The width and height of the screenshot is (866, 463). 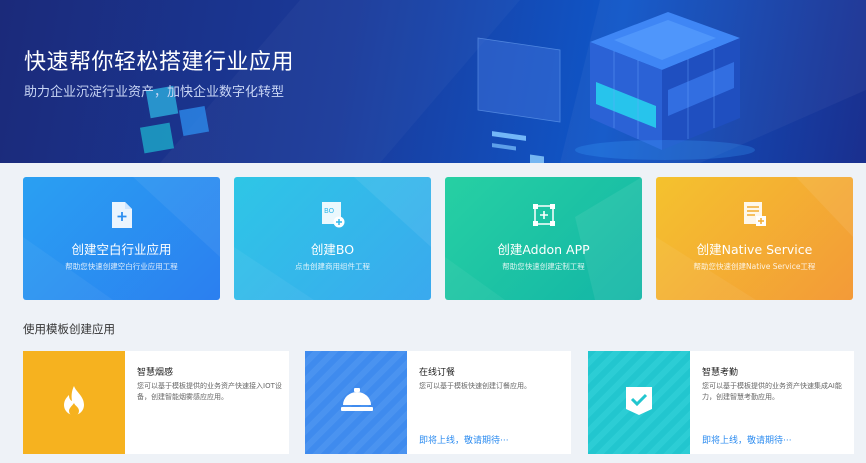 I want to click on template-card-online-ordering: 在线订餐 您可以基于模板快速创建订餐应用。 即将上线，敬请期待···, so click(x=438, y=402).